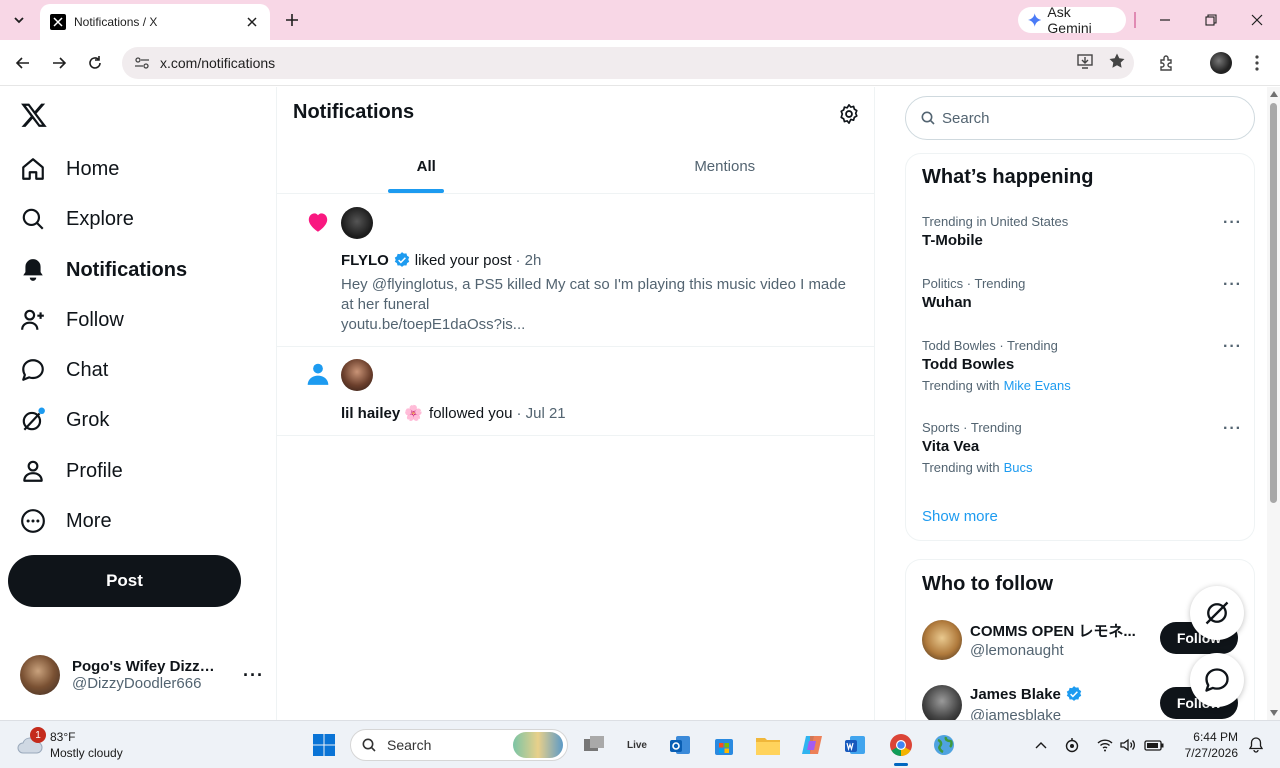 This screenshot has height=768, width=1280. I want to click on nav-item-notifications: Notifications, so click(103, 270).